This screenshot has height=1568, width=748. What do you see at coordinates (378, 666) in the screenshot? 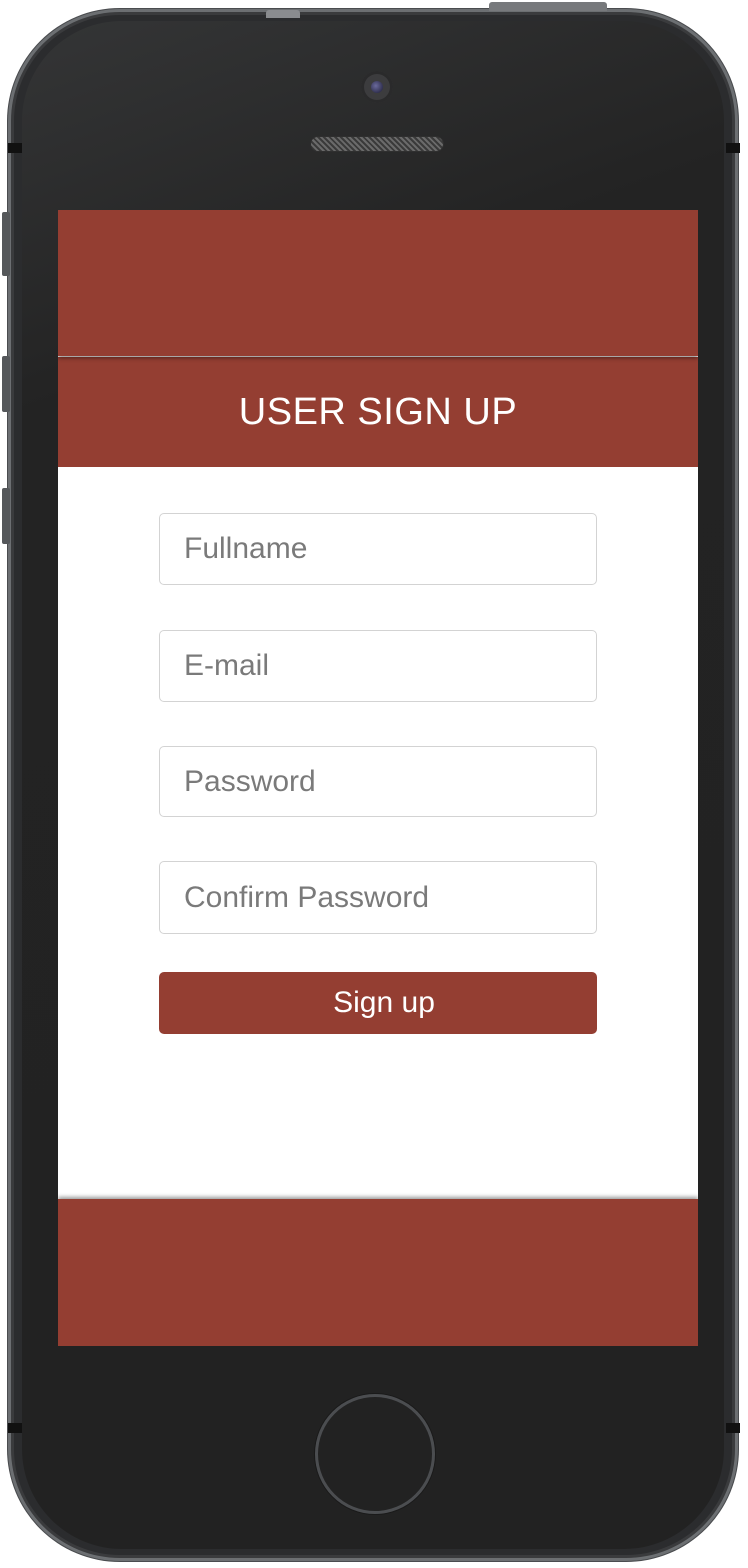
I see `email-field` at bounding box center [378, 666].